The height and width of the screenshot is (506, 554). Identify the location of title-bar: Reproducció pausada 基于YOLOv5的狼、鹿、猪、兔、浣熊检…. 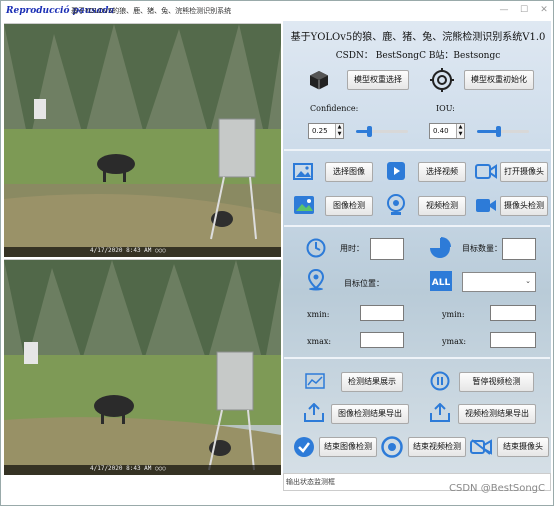
(277, 11).